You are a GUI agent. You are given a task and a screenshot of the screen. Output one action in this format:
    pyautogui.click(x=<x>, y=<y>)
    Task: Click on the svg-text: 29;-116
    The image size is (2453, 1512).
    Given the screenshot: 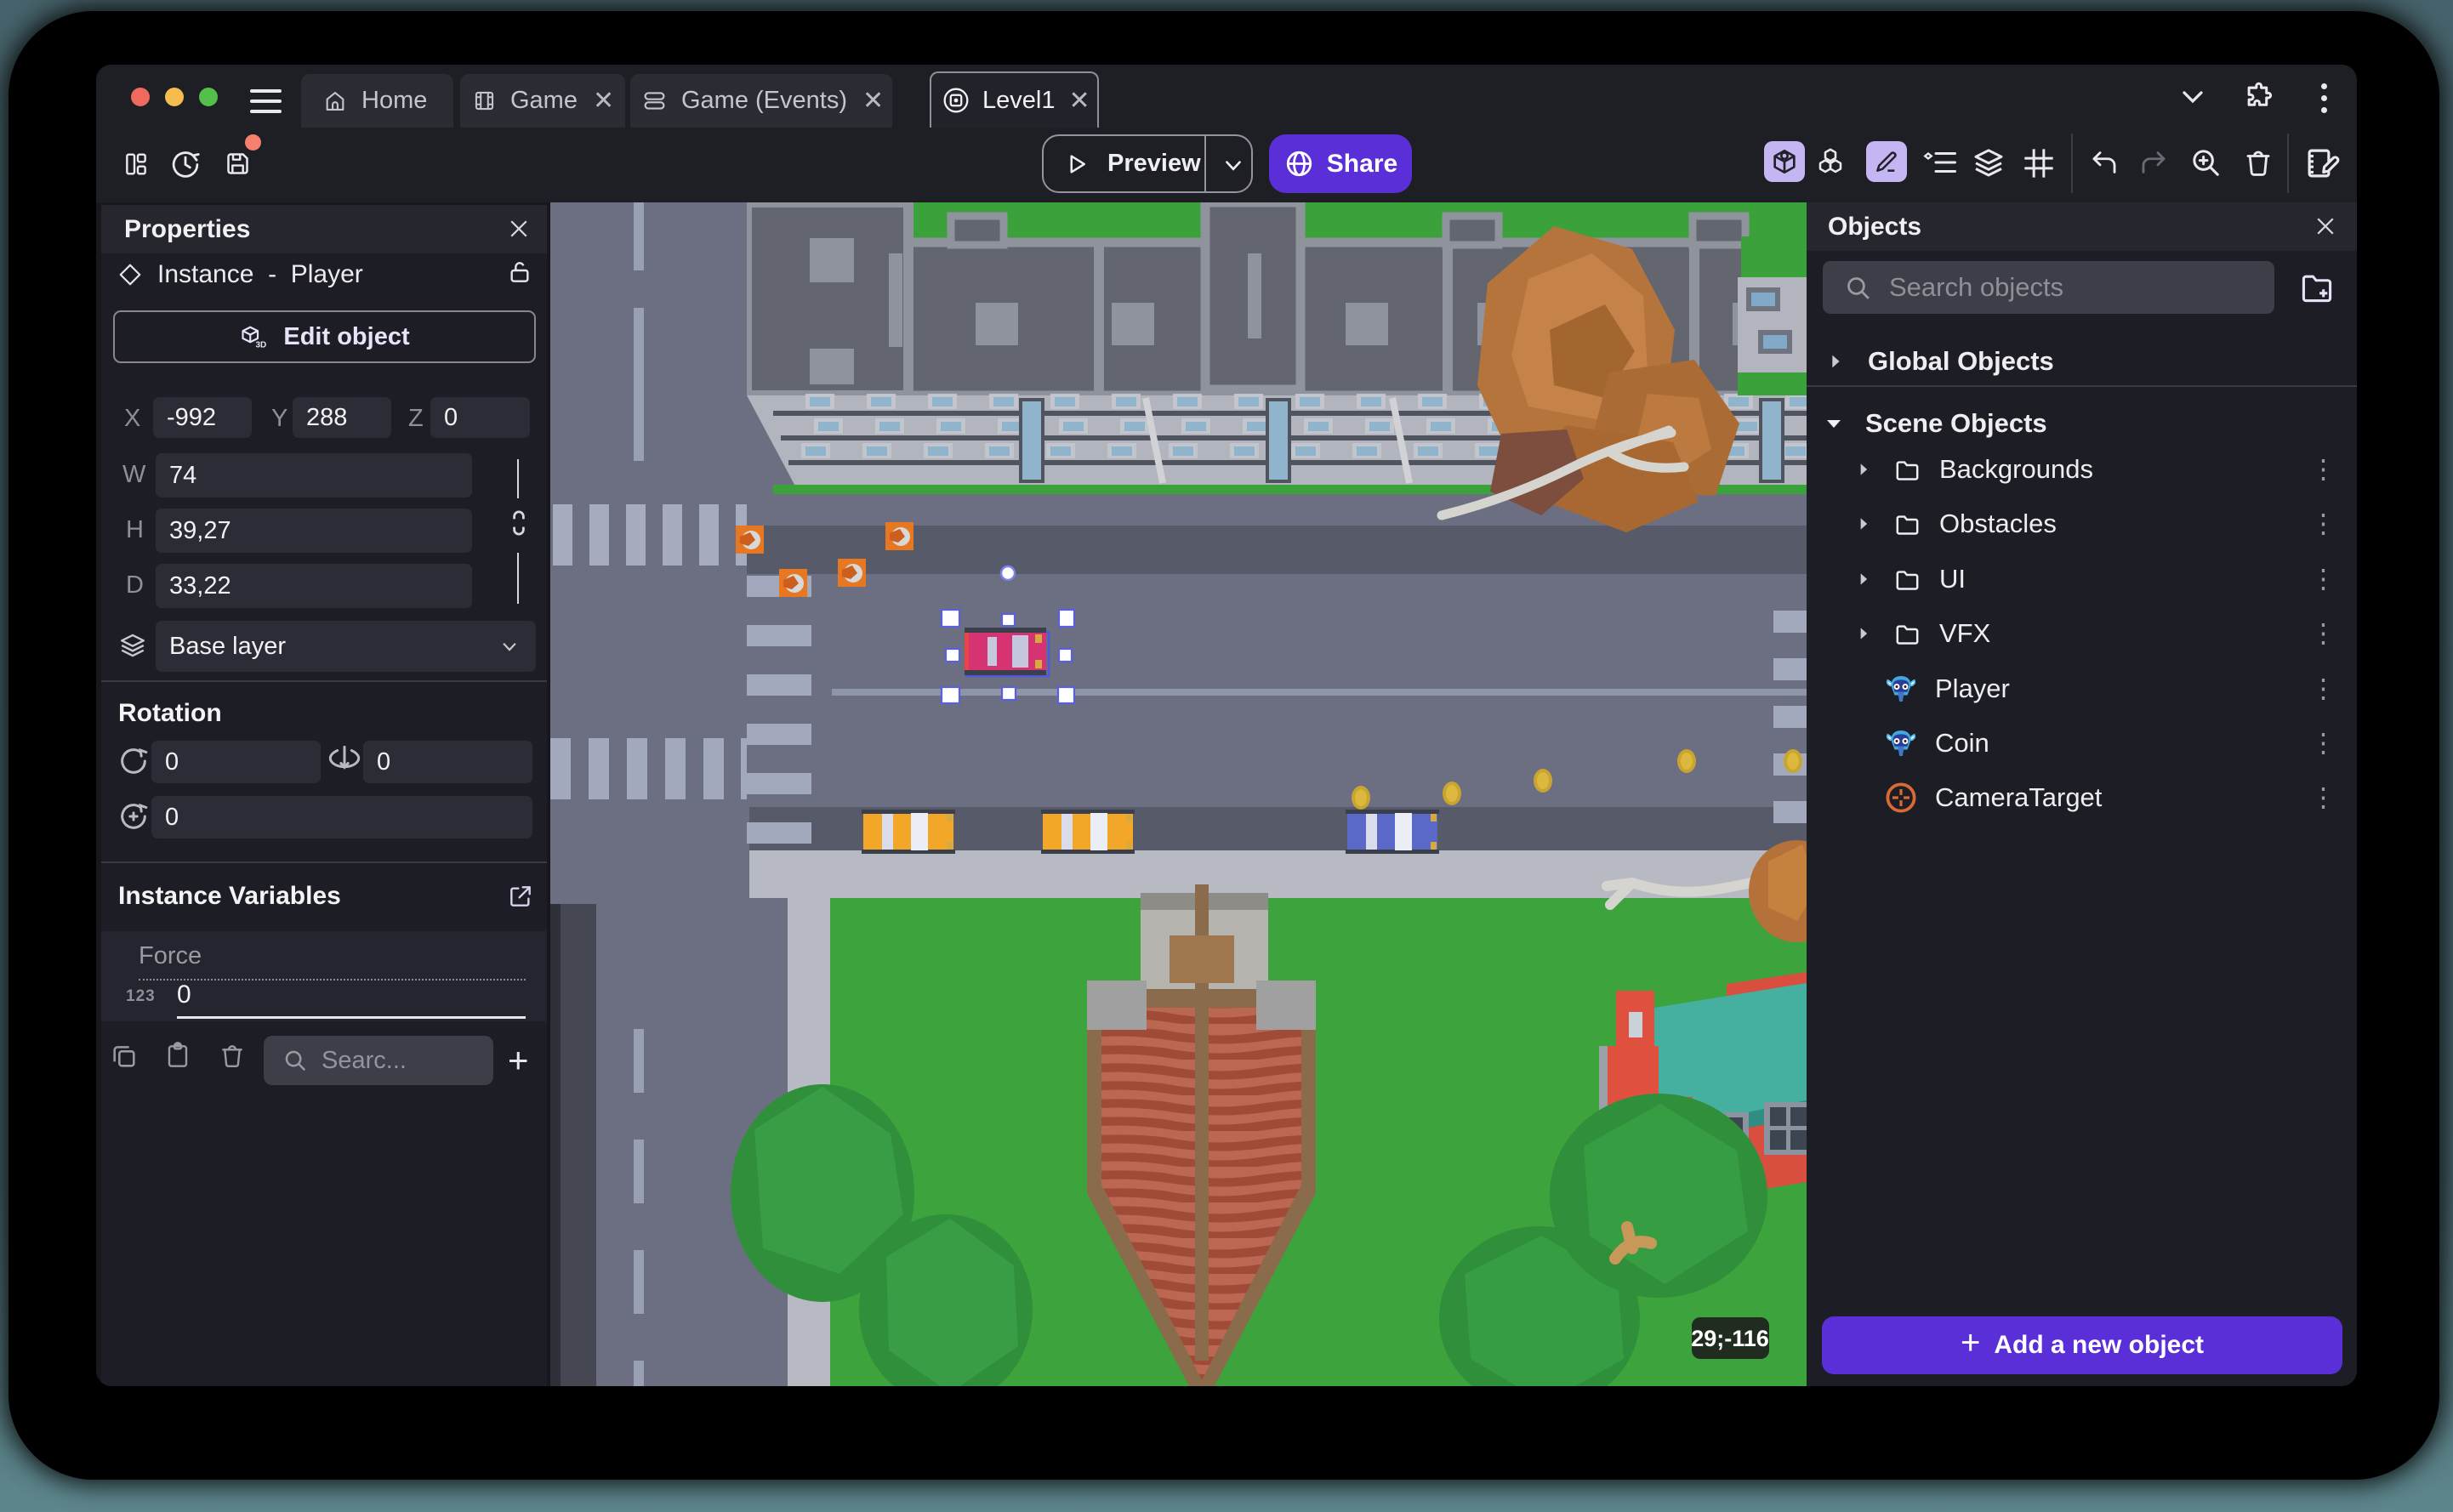 What is the action you would take?
    pyautogui.click(x=1730, y=1338)
    